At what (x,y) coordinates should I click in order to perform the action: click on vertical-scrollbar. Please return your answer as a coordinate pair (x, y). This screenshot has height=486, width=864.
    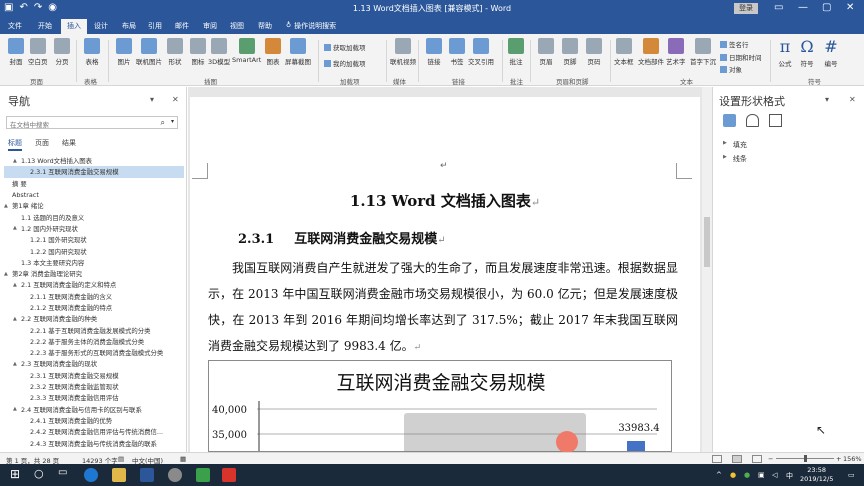
    Looking at the image, I should click on (707, 269).